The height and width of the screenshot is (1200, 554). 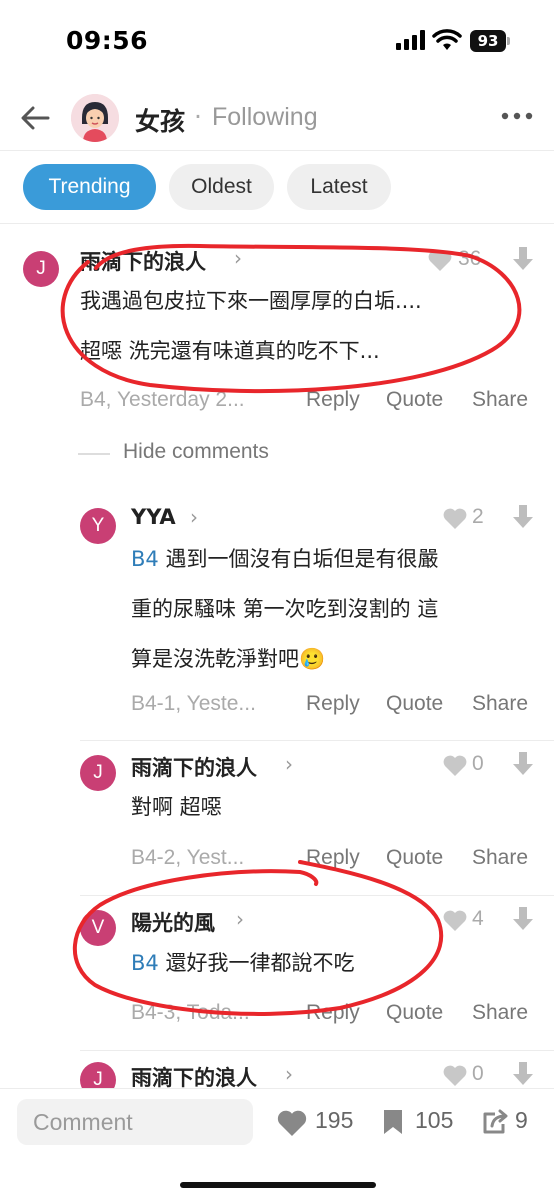 What do you see at coordinates (176, 807) in the screenshot?
I see `comment-body: 對啊 超噁` at bounding box center [176, 807].